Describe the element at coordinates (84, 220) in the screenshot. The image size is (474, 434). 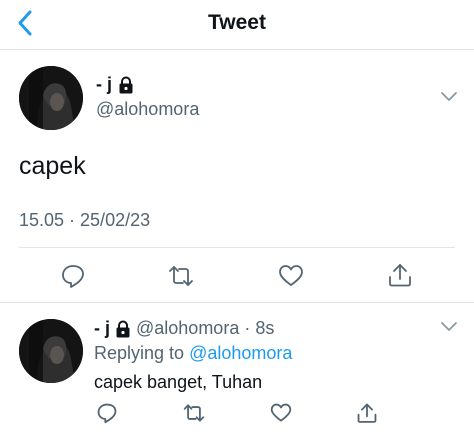
I see `tweet-timestamp: 15.05 · 25/02/23` at that location.